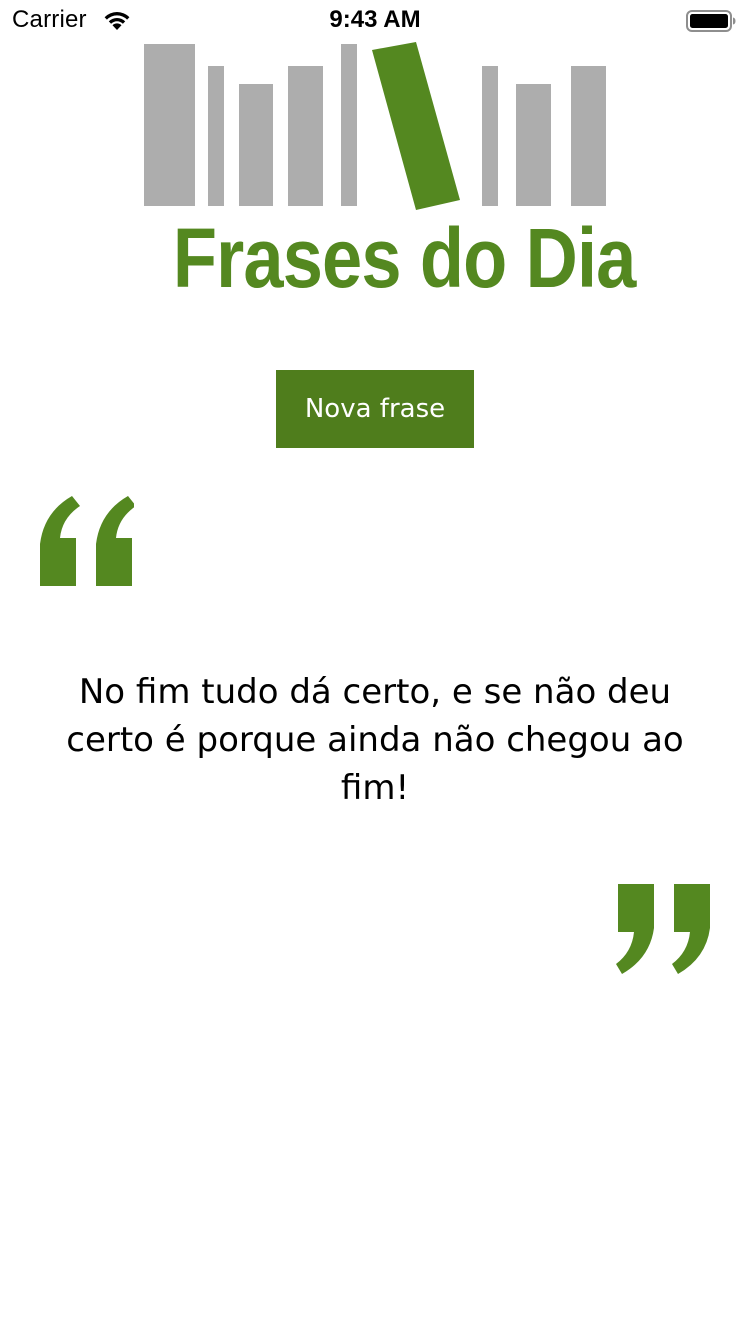 The height and width of the screenshot is (1334, 750). Describe the element at coordinates (711, 21) in the screenshot. I see `battery-icon` at that location.